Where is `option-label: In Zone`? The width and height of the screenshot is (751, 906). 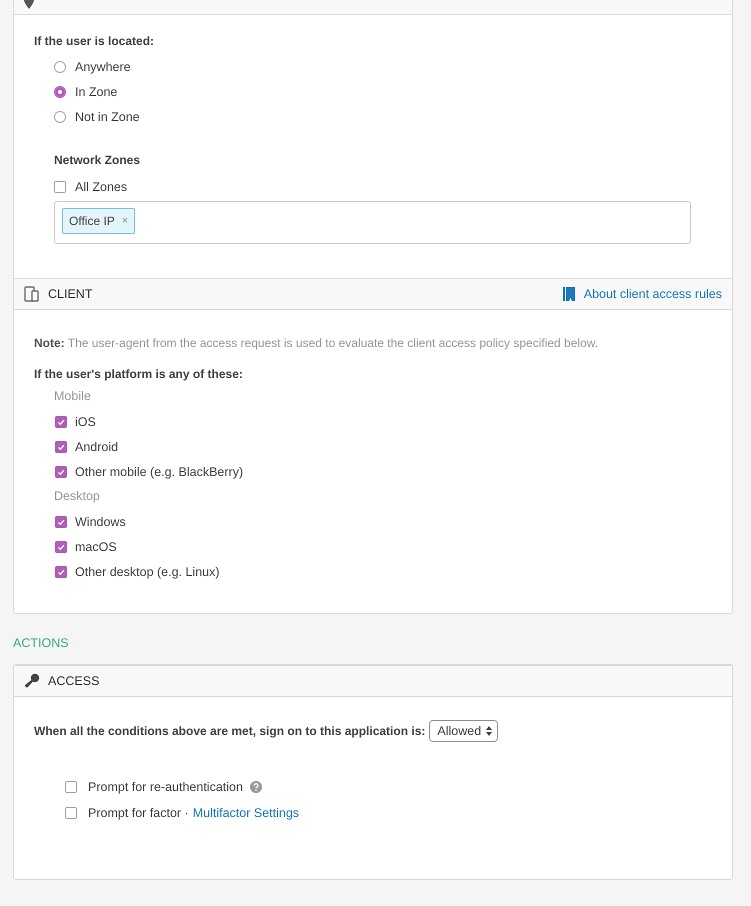 option-label: In Zone is located at coordinates (96, 92).